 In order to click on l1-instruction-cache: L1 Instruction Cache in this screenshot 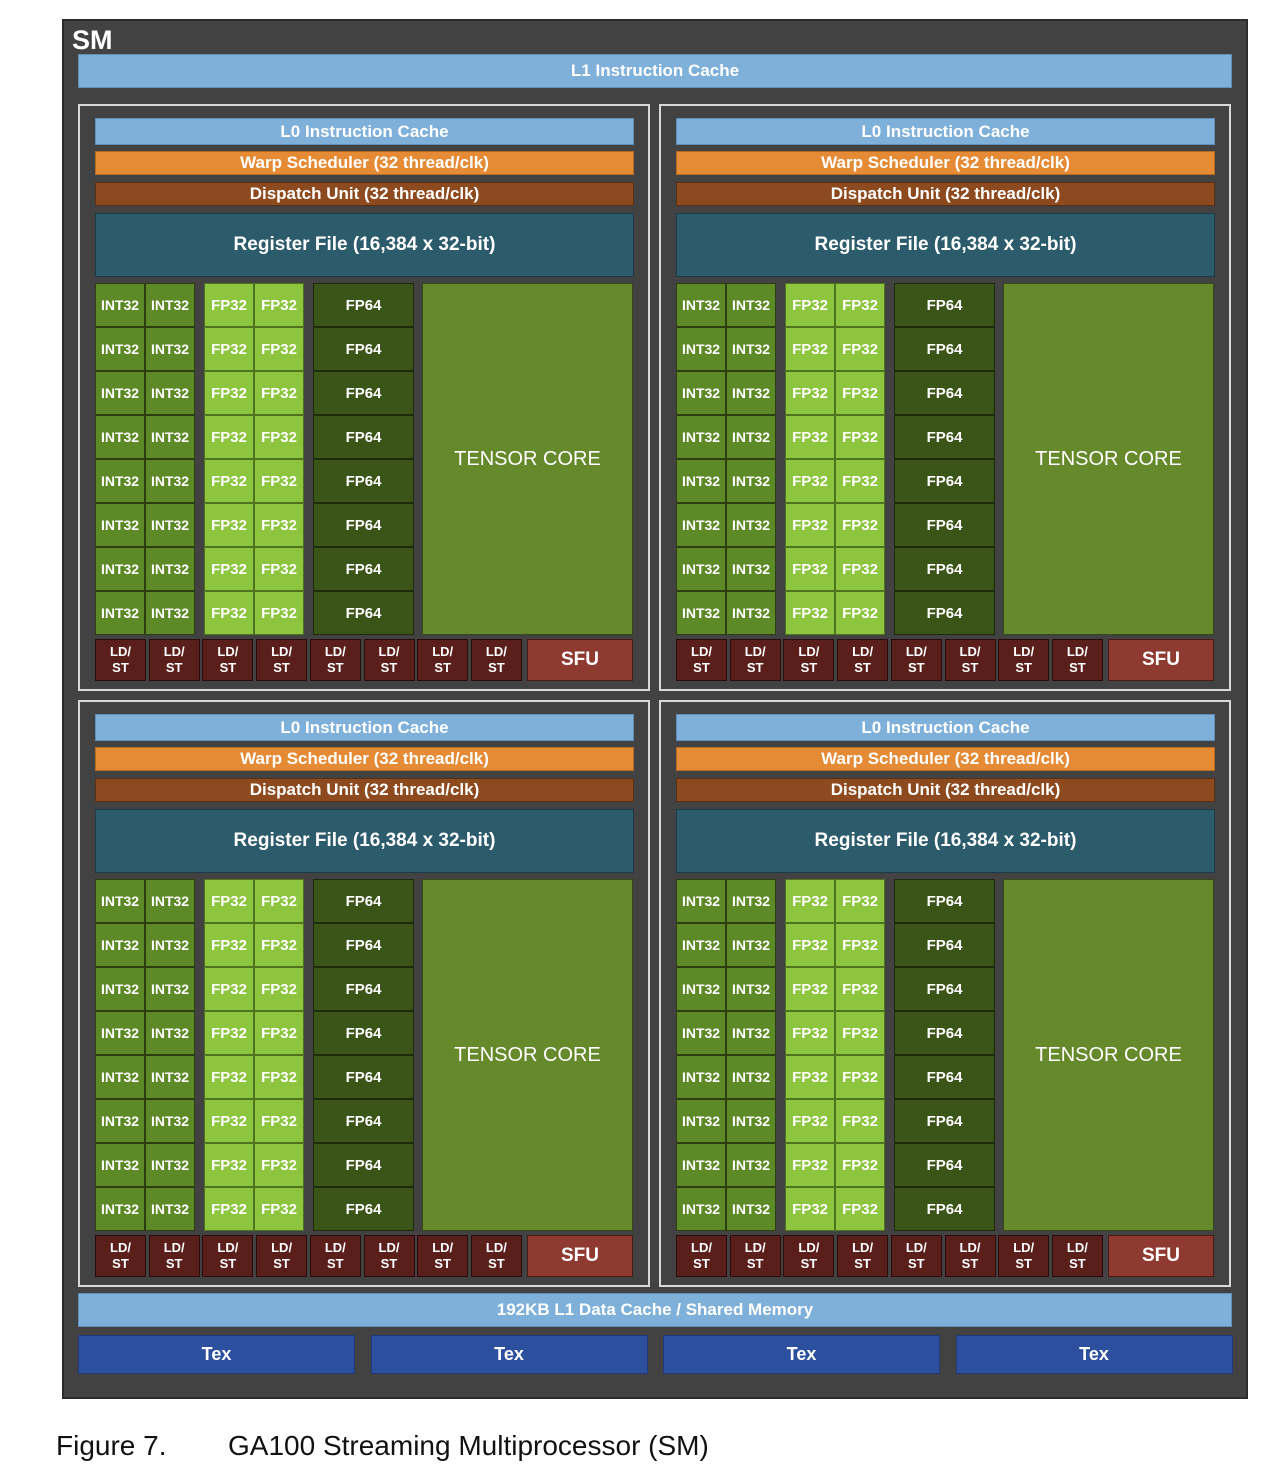, I will do `click(655, 71)`.